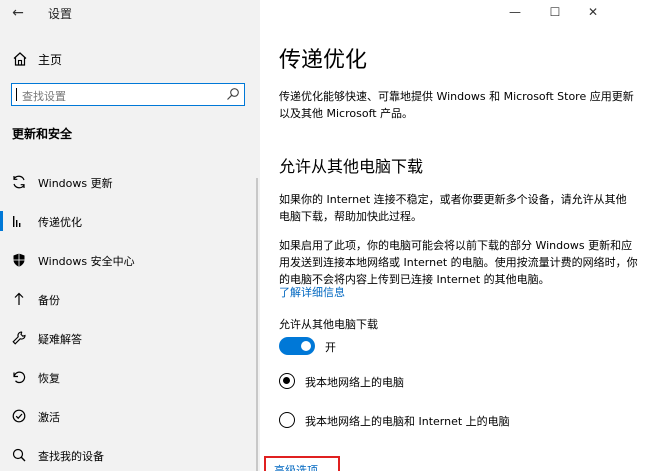  I want to click on wrench-icon, so click(19, 338).